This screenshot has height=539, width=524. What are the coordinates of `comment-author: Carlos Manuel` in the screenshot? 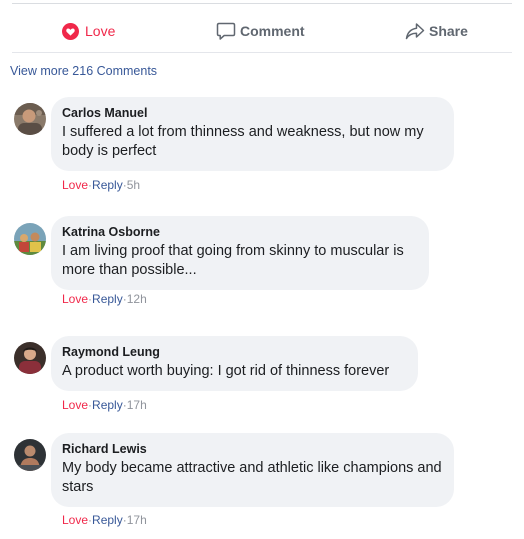 It's located at (252, 113).